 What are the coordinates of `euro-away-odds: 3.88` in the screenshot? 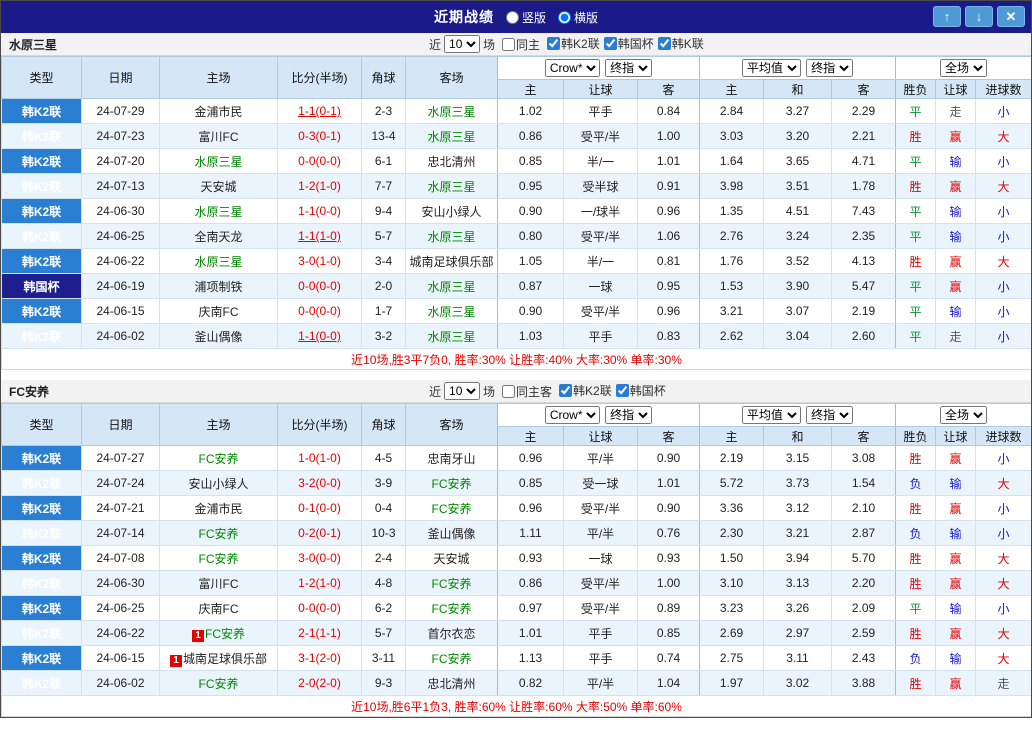 It's located at (863, 683).